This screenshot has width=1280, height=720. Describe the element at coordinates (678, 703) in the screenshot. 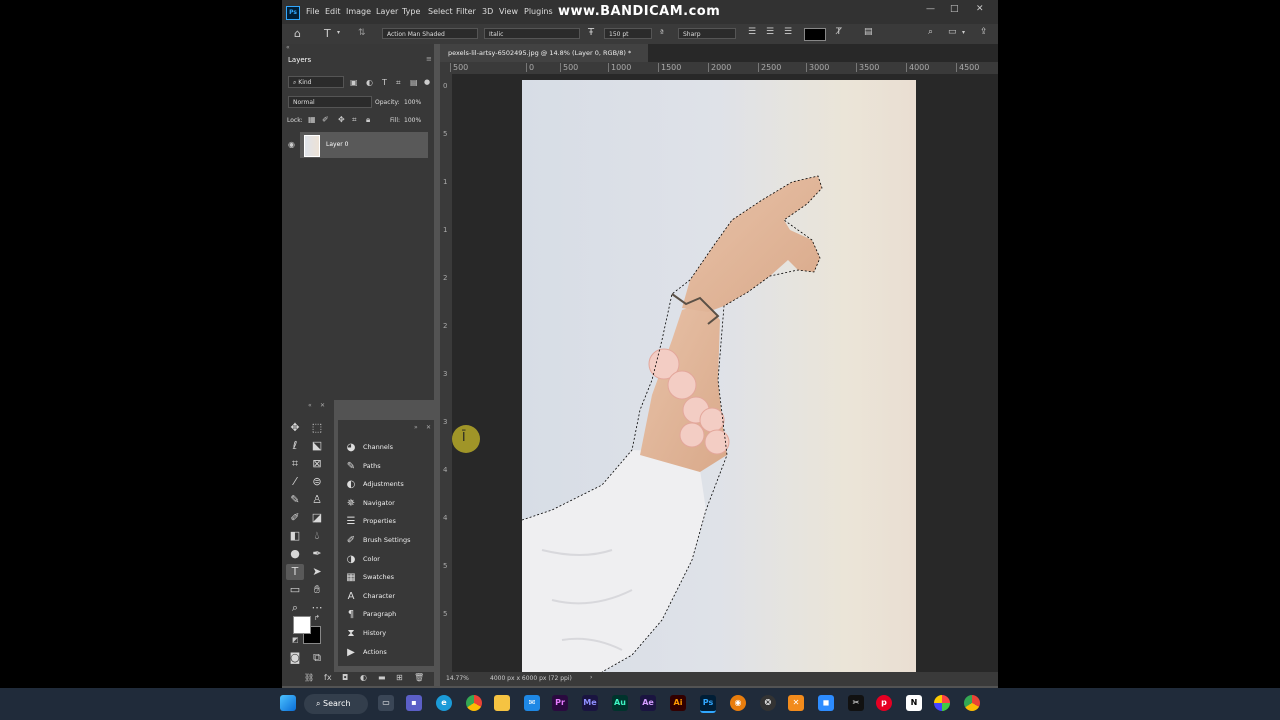

I see `illustrator-icon: Ai` at that location.